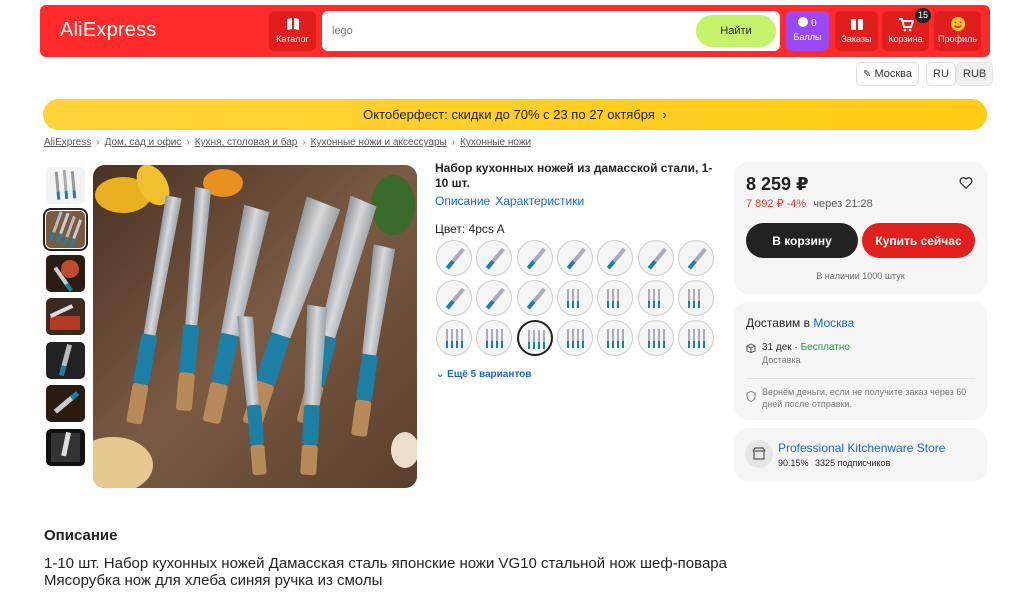 This screenshot has width=1024, height=603. What do you see at coordinates (966, 183) in the screenshot?
I see `heart-icon` at bounding box center [966, 183].